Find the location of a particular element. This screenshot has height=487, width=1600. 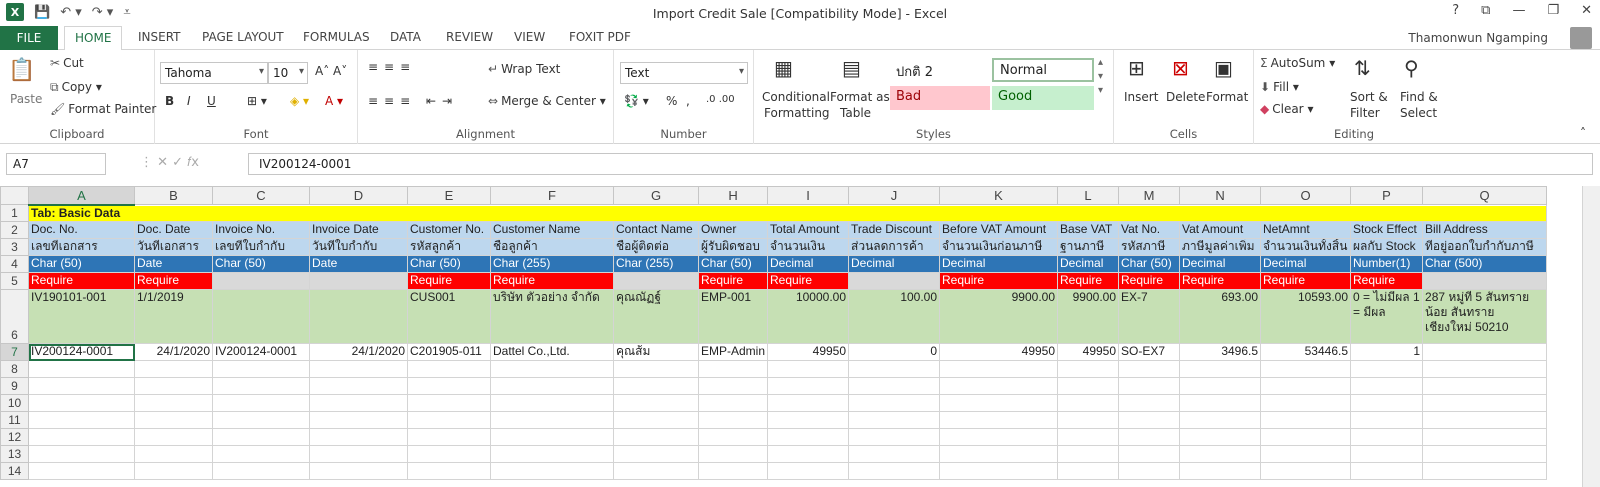

cell-c12 is located at coordinates (261, 437).